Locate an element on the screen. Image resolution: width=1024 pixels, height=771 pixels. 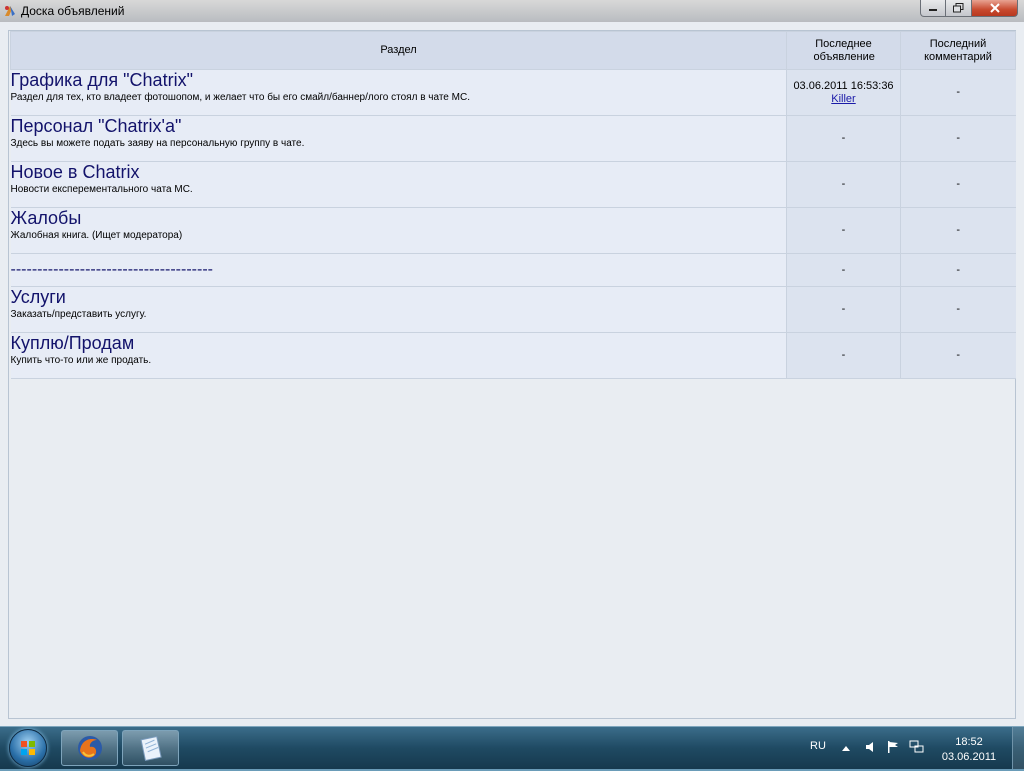
taskbar-firefox-button is located at coordinates (89, 748).